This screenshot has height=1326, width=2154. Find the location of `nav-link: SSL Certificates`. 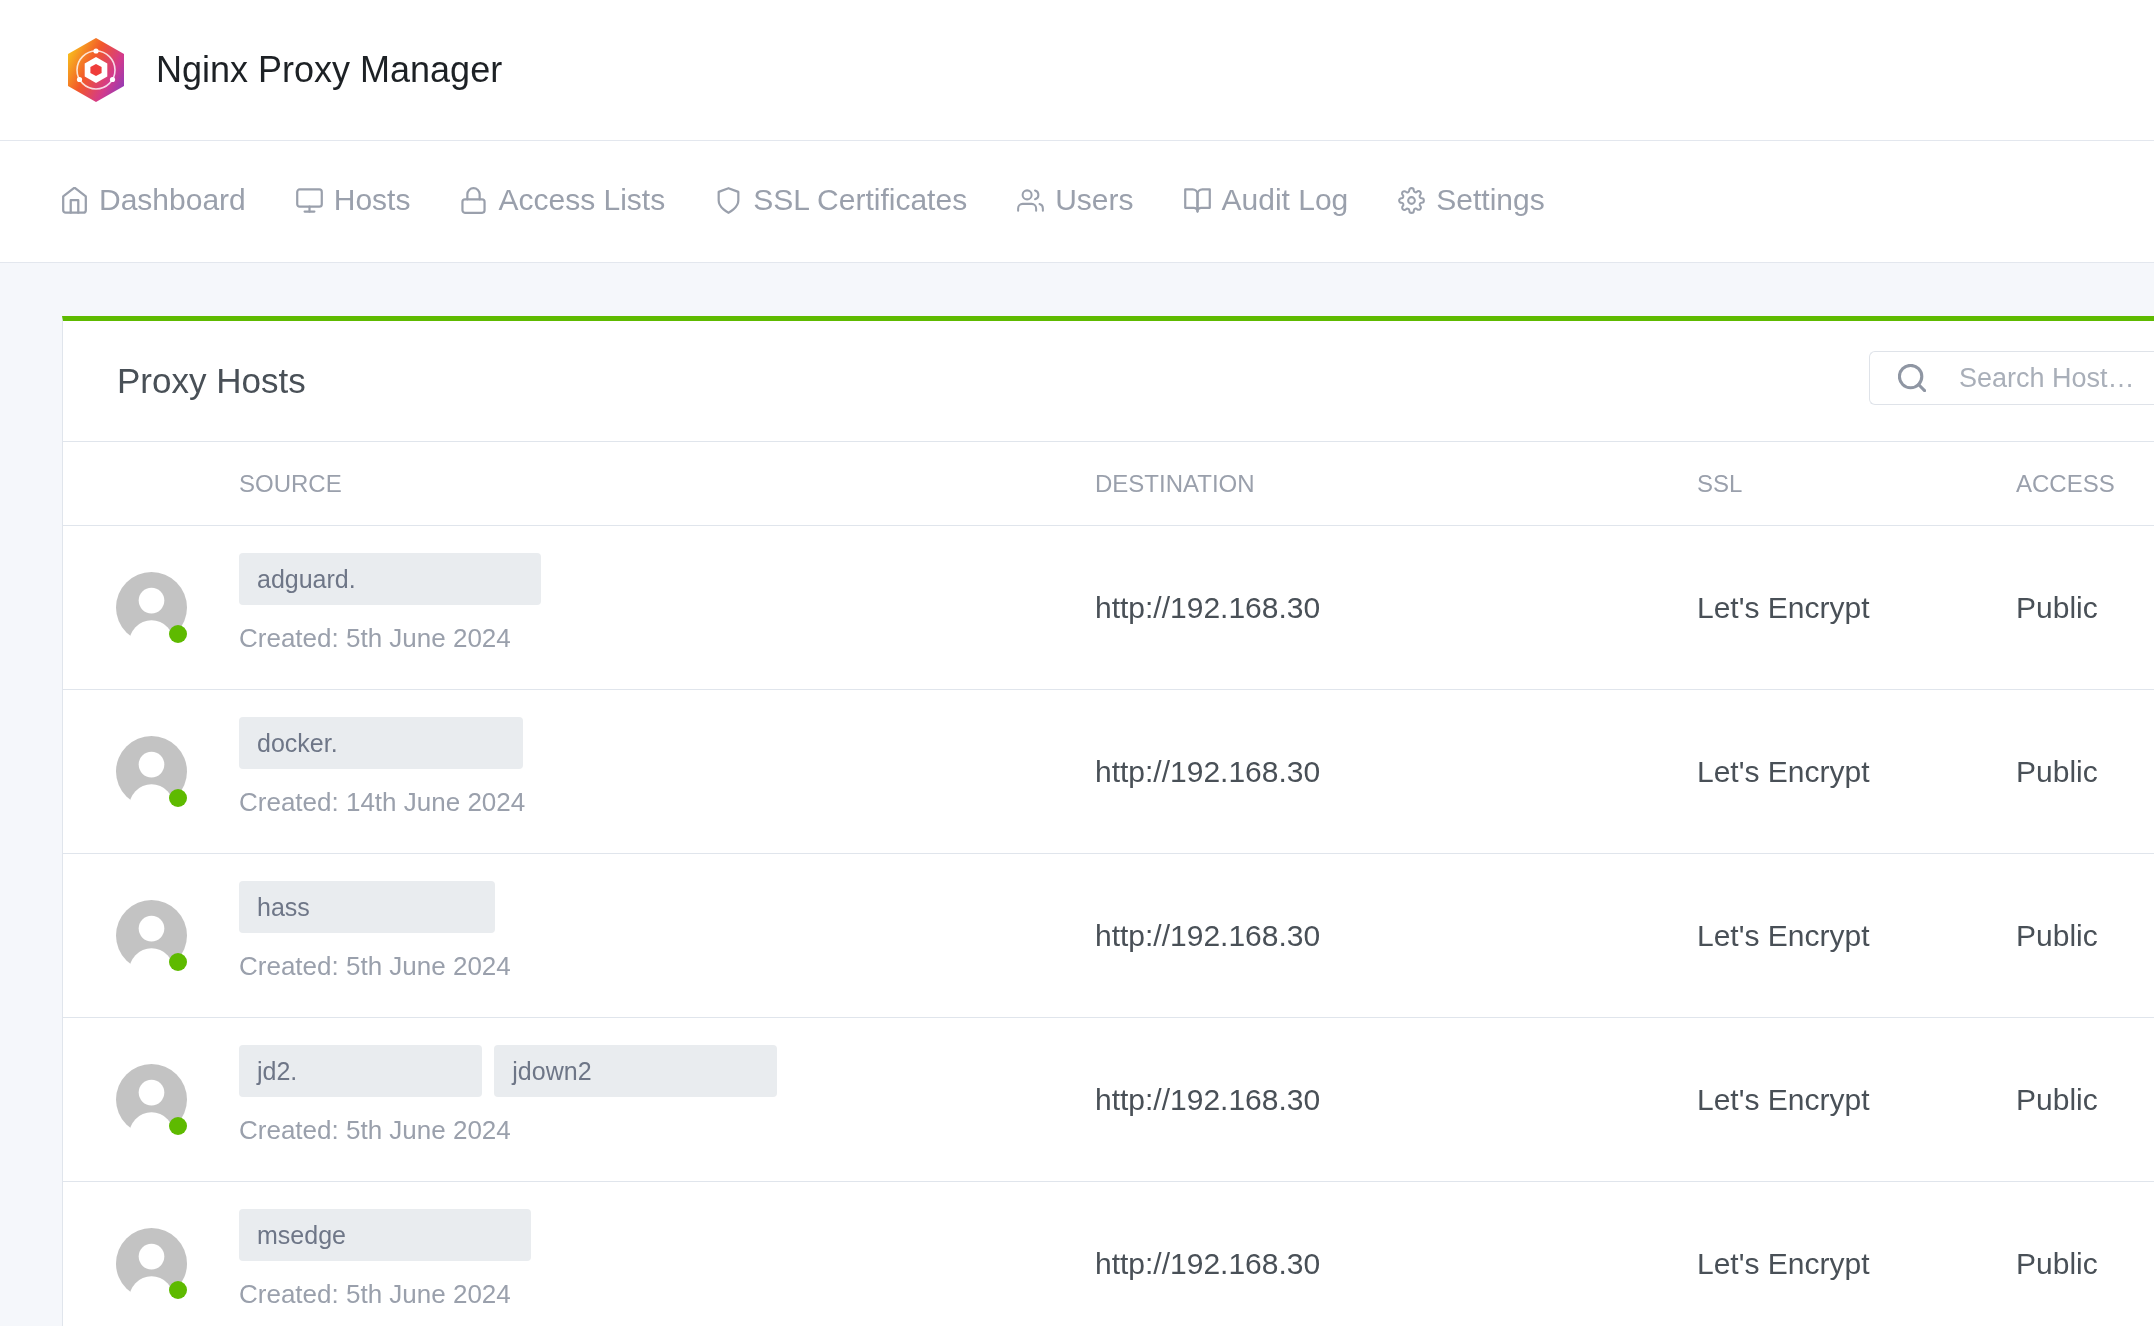

nav-link: SSL Certificates is located at coordinates (841, 201).